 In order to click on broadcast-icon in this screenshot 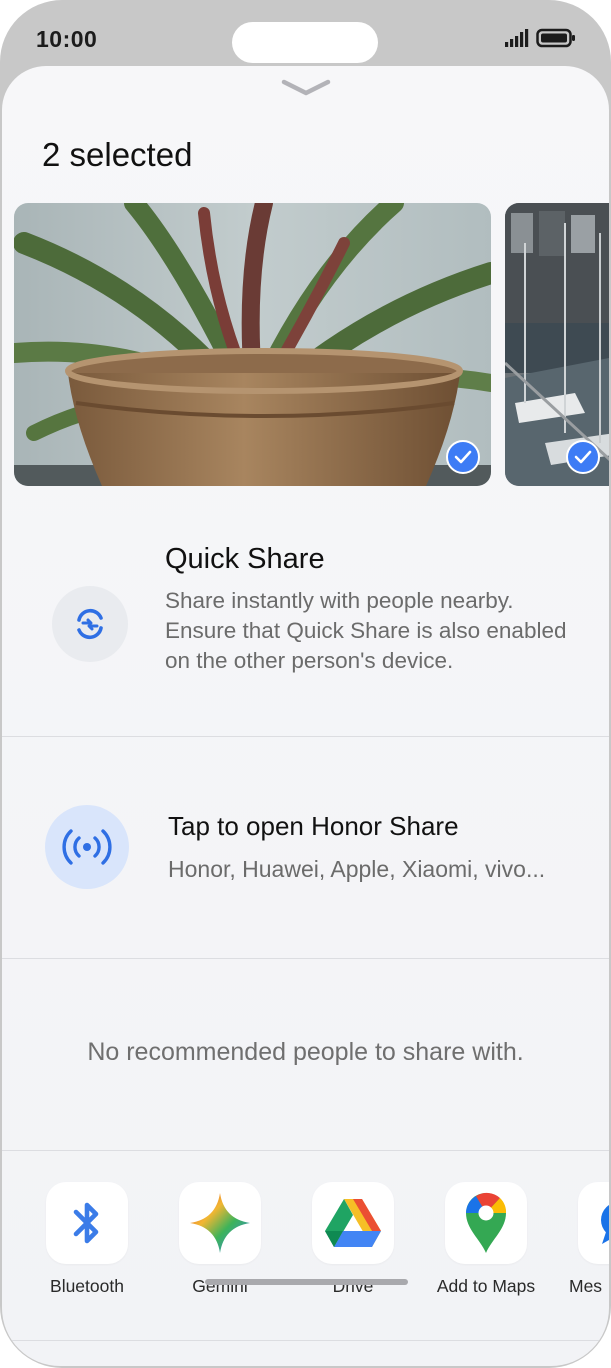, I will do `click(87, 847)`.